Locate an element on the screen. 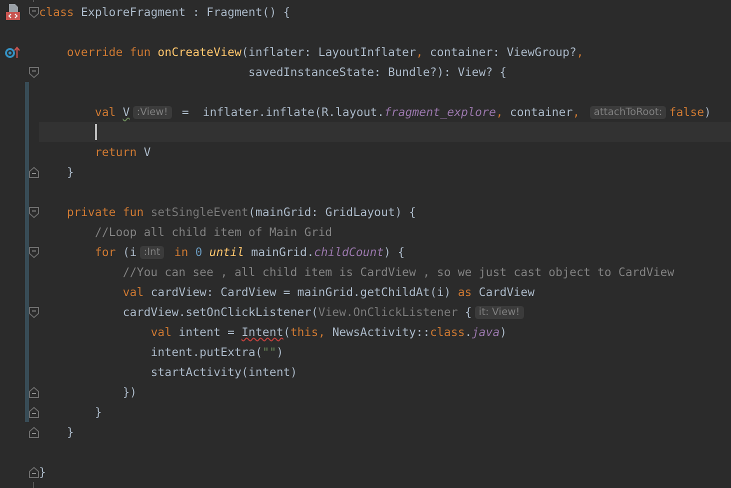 This screenshot has height=488, width=731. code-keyword: this is located at coordinates (304, 332).